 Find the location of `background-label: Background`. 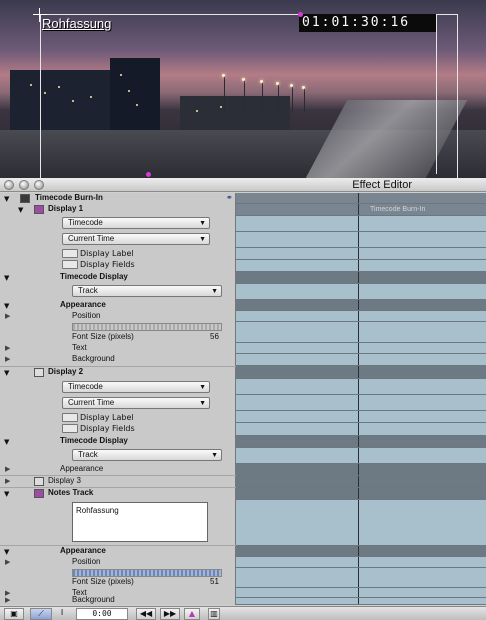

background-label: Background is located at coordinates (93, 358).